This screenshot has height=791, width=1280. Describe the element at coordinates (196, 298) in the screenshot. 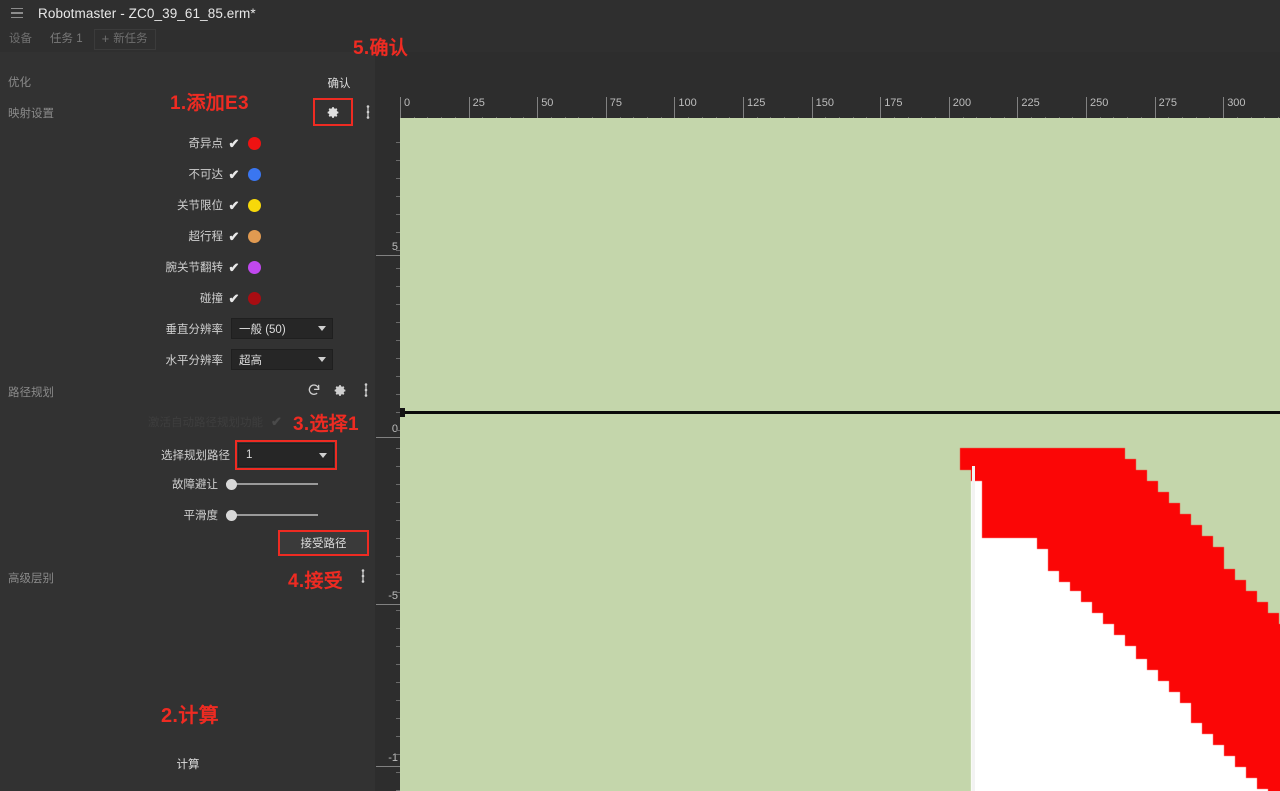

I see `mapping-item-row: 碰撞 ✔` at that location.